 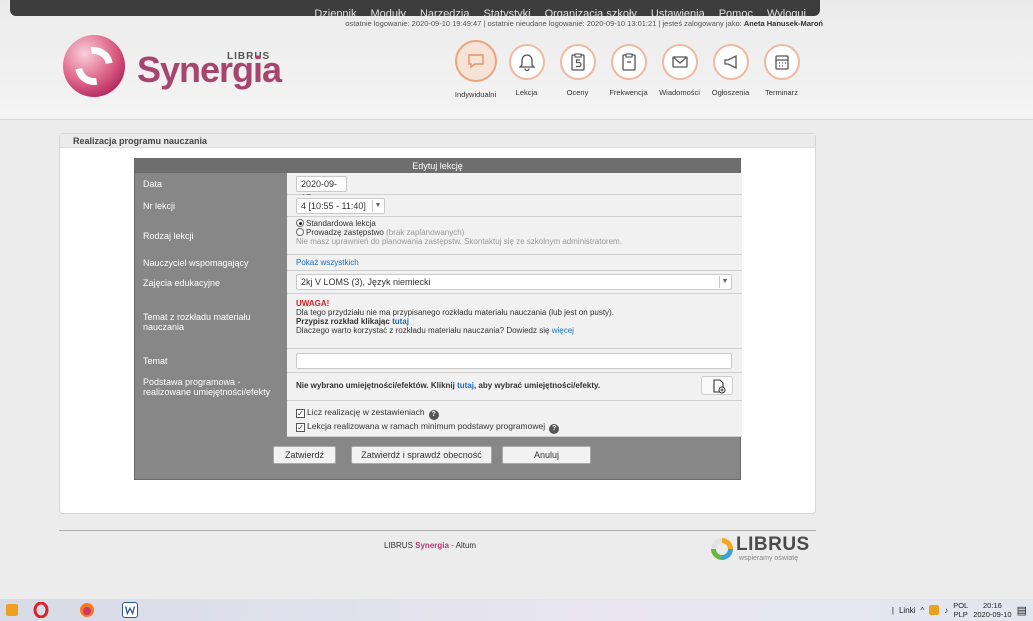 What do you see at coordinates (430, 545) in the screenshot?
I see `footer-text: LIBRUS Synergia - Altum` at bounding box center [430, 545].